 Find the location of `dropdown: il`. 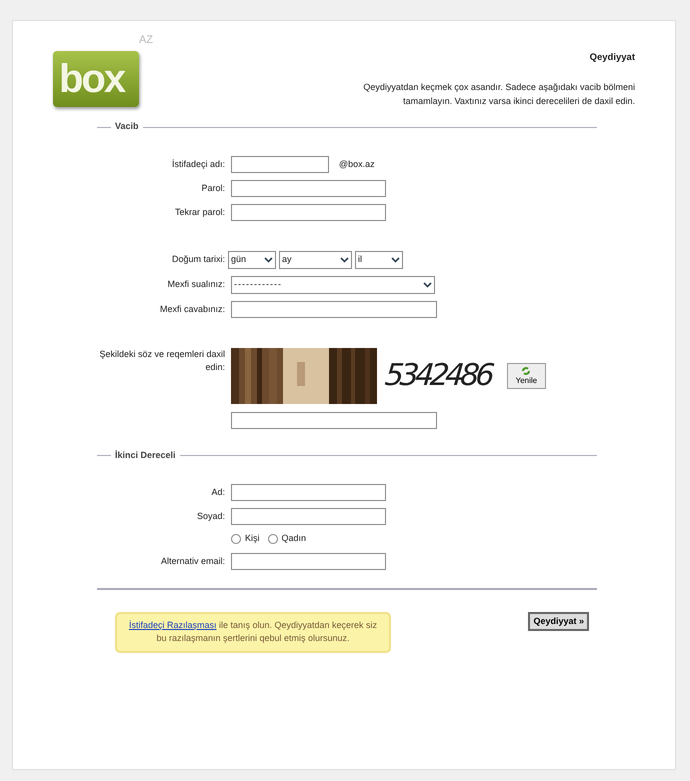

dropdown: il is located at coordinates (379, 259).